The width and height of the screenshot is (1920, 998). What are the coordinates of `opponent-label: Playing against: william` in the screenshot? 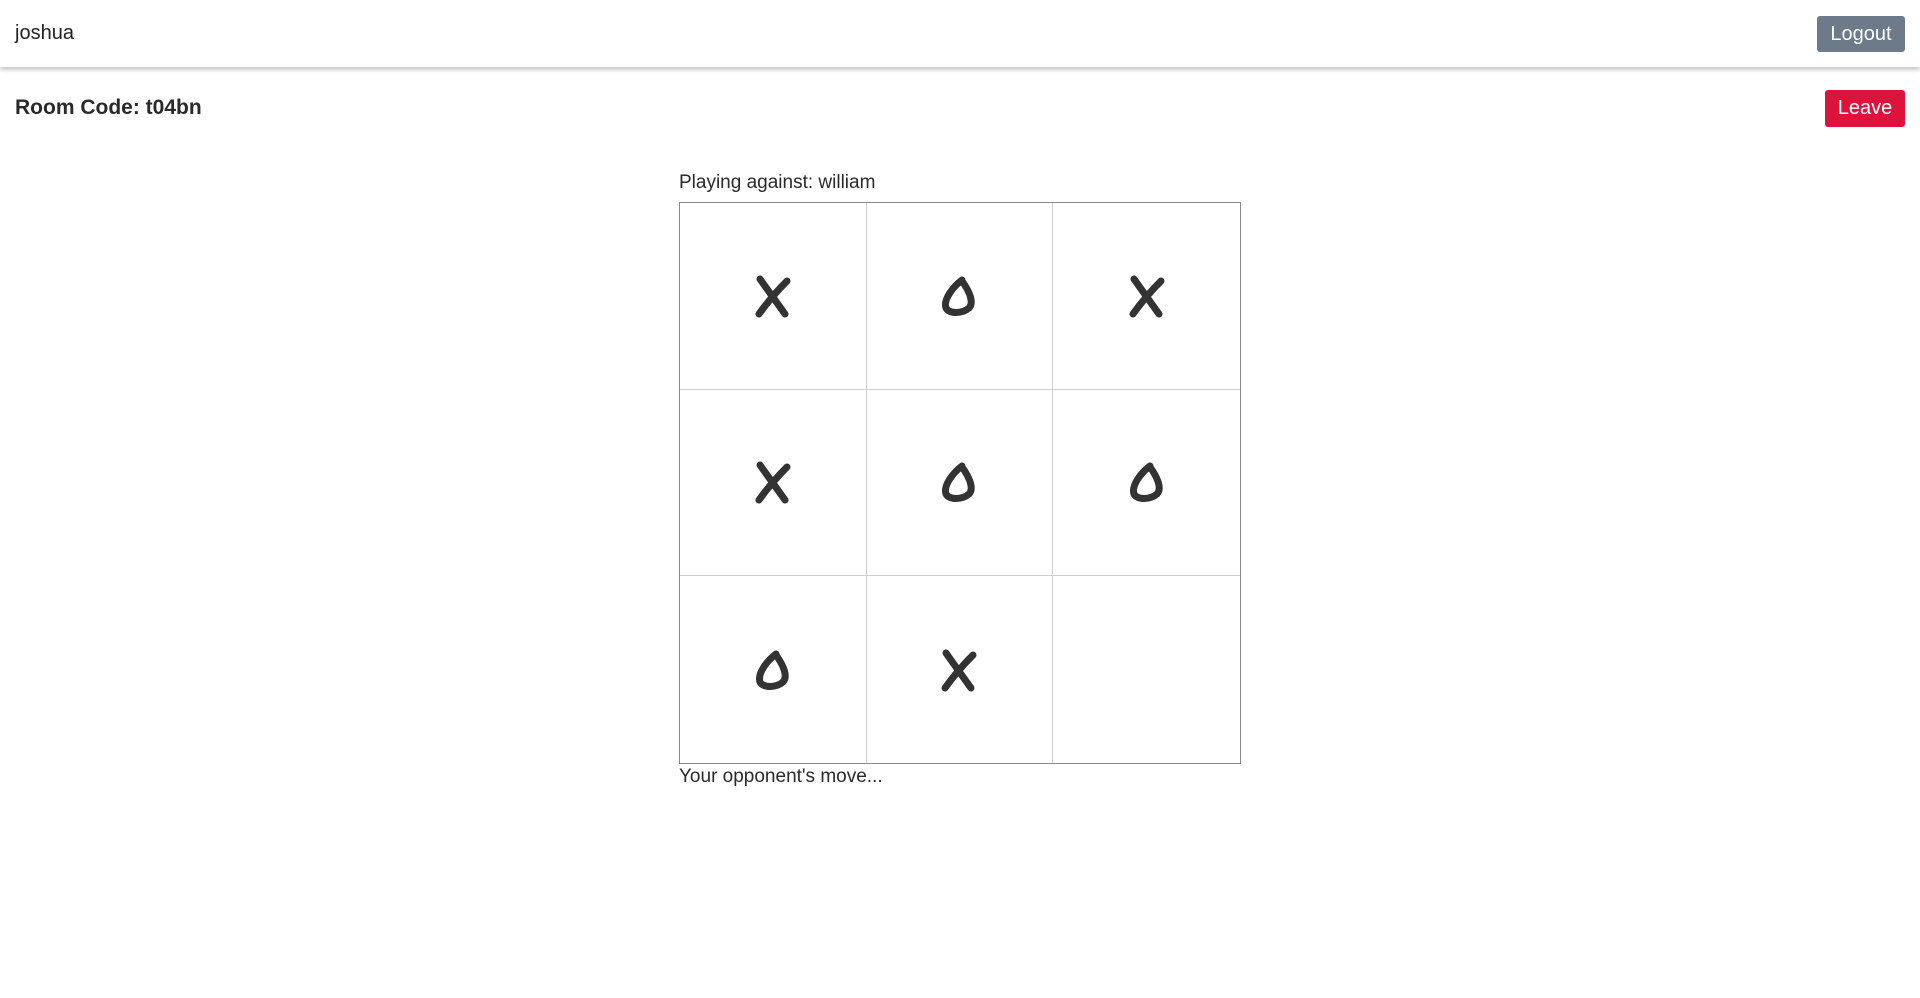 It's located at (777, 182).